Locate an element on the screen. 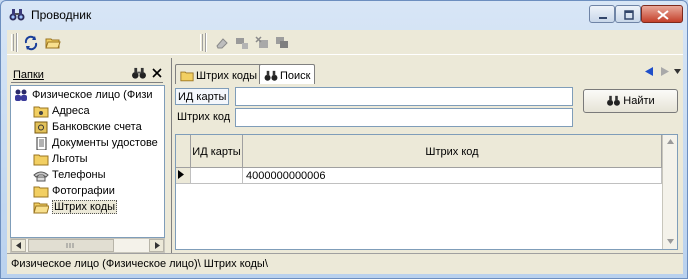 This screenshot has width=688, height=279. tree-item-root: Физическое лицо (Физи is located at coordinates (83, 95).